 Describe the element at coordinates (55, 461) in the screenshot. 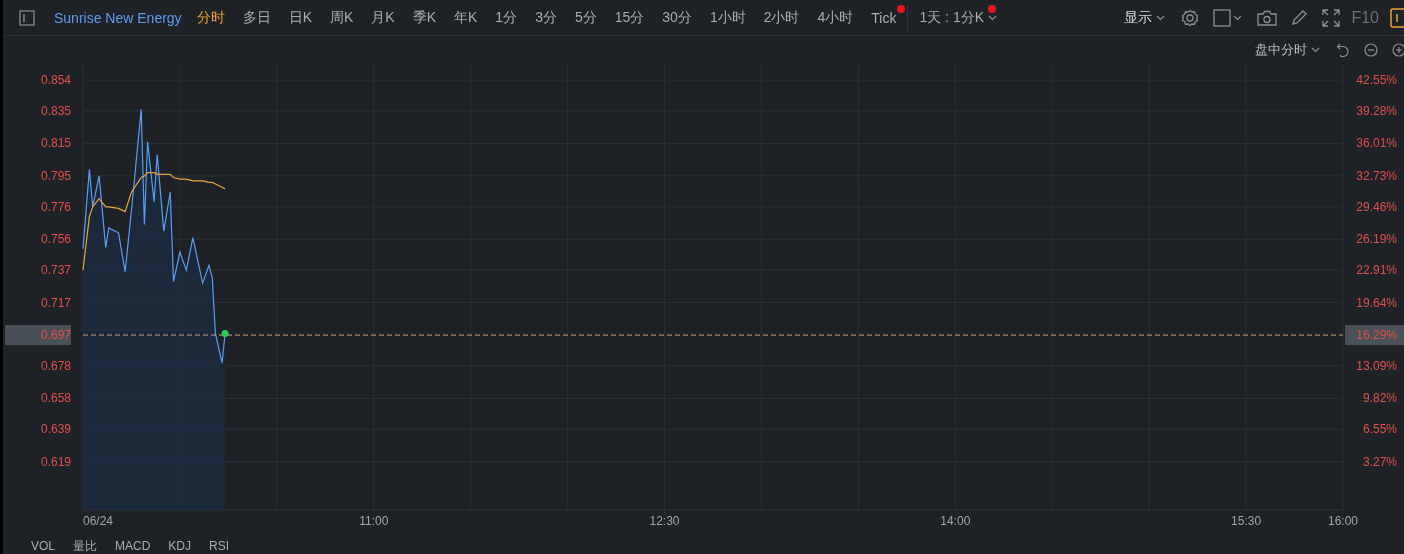

I see `price-tick-label: 0.619` at that location.